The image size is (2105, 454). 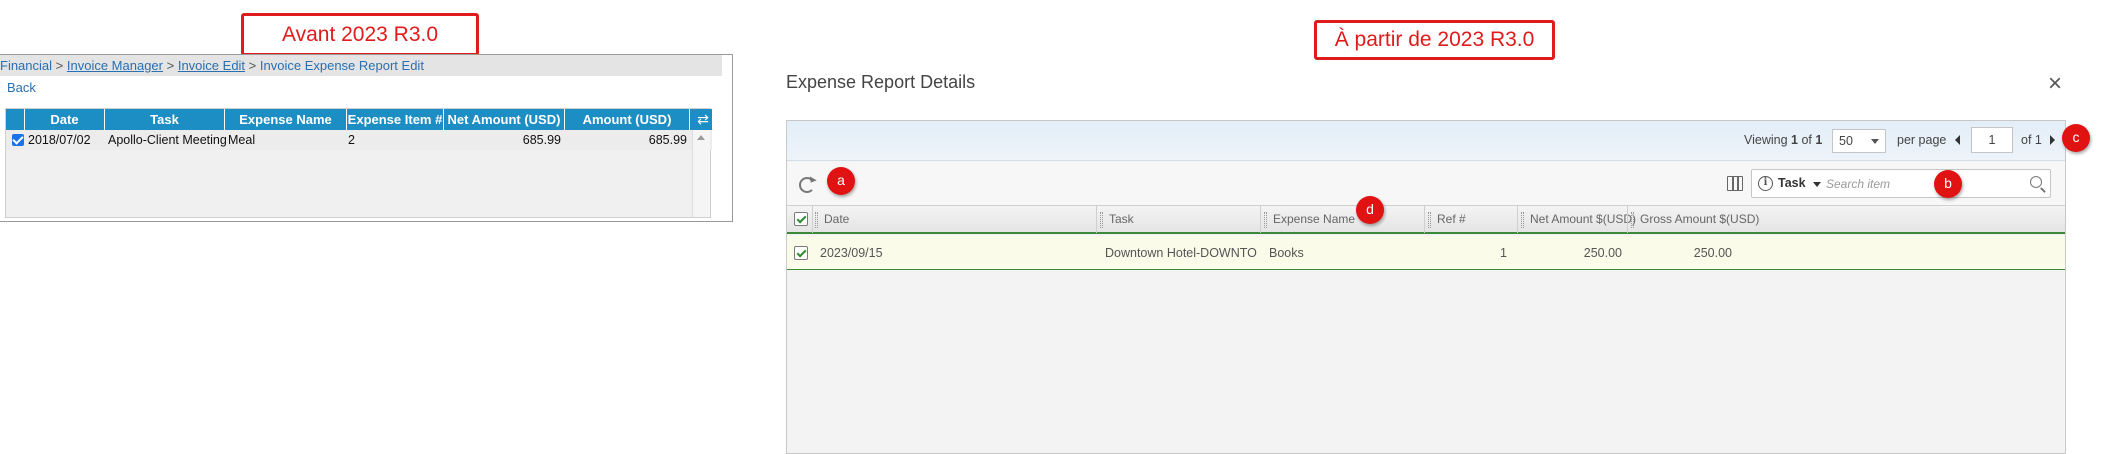 What do you see at coordinates (1846, 141) in the screenshot?
I see `per-page-value: 50` at bounding box center [1846, 141].